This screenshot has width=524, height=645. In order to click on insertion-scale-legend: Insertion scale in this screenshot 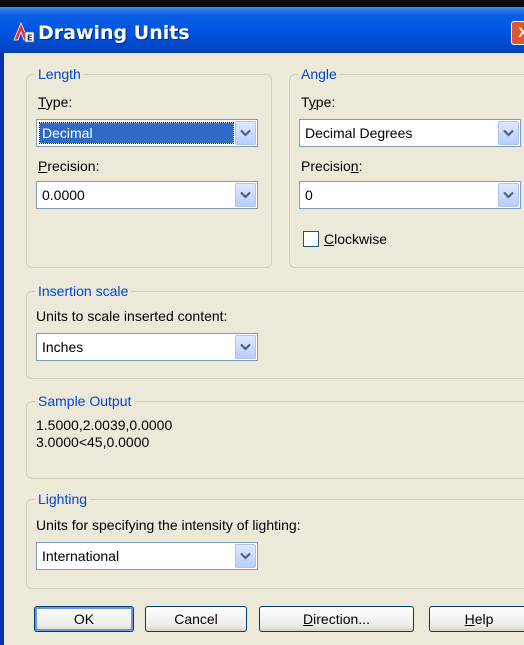, I will do `click(83, 291)`.